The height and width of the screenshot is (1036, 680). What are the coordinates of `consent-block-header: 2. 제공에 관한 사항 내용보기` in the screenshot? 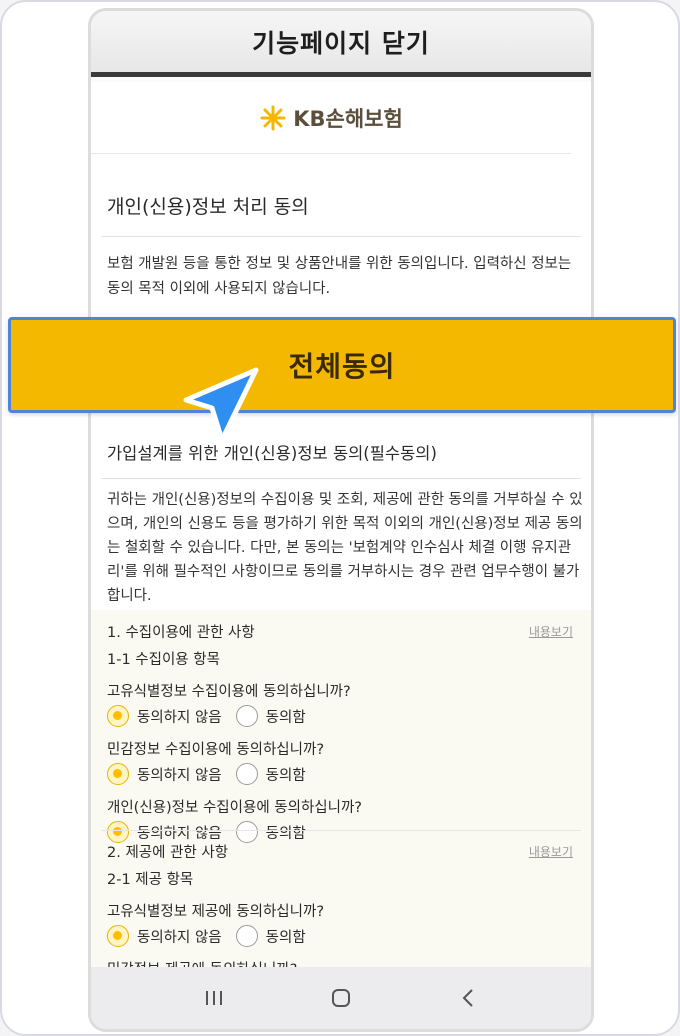 It's located at (340, 851).